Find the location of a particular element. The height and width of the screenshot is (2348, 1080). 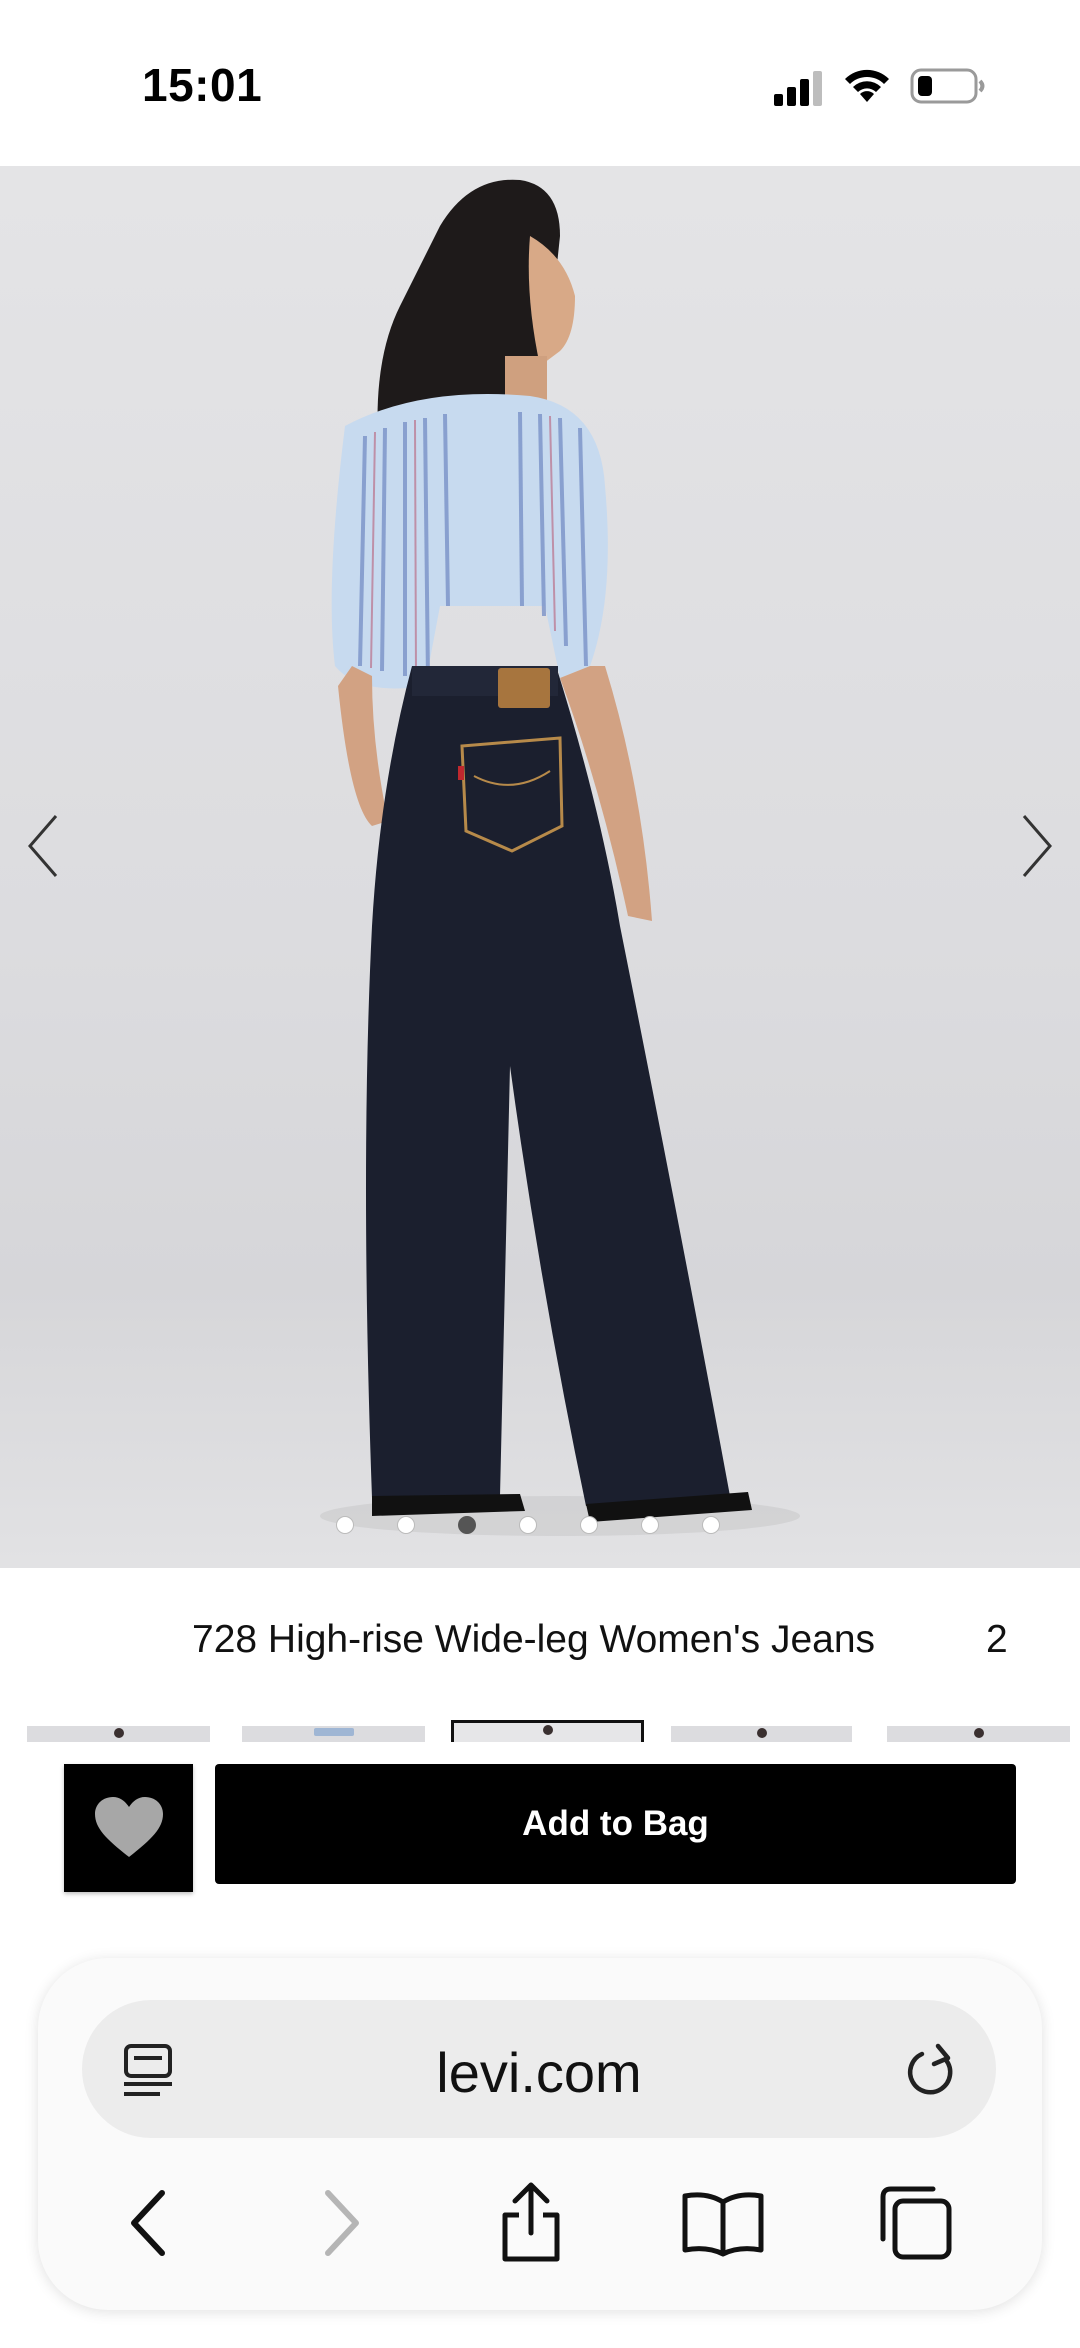

add-to-bag-button: Add to Bag is located at coordinates (615, 1824).